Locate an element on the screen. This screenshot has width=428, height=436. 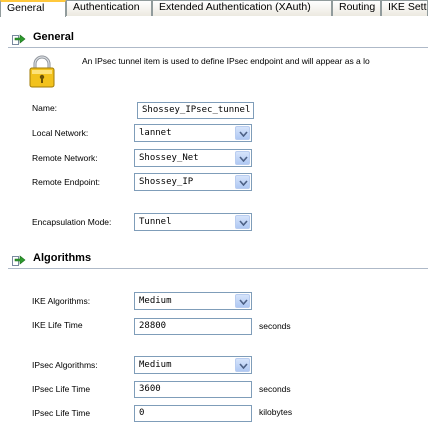
ipsec-life-time-kb-label: IPsec Life Time is located at coordinates (61, 413).